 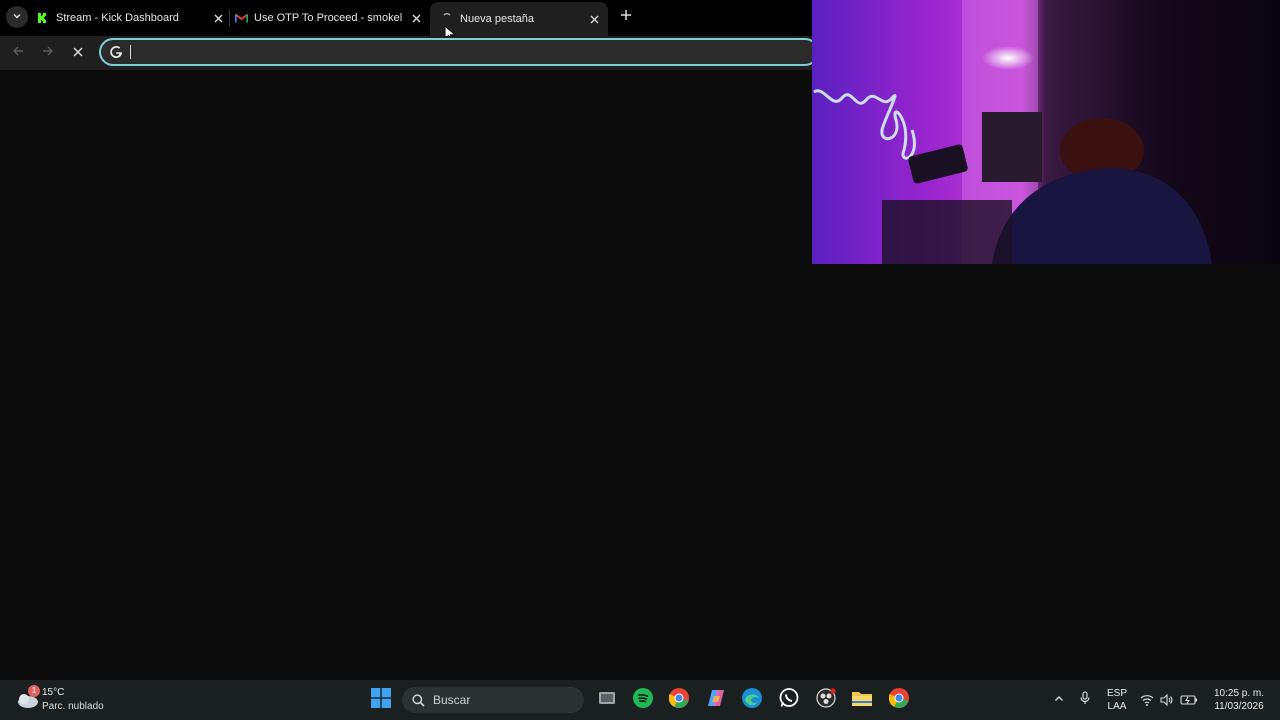 I want to click on tab-title: Use OTP To Proceed - smokelh, so click(x=328, y=18).